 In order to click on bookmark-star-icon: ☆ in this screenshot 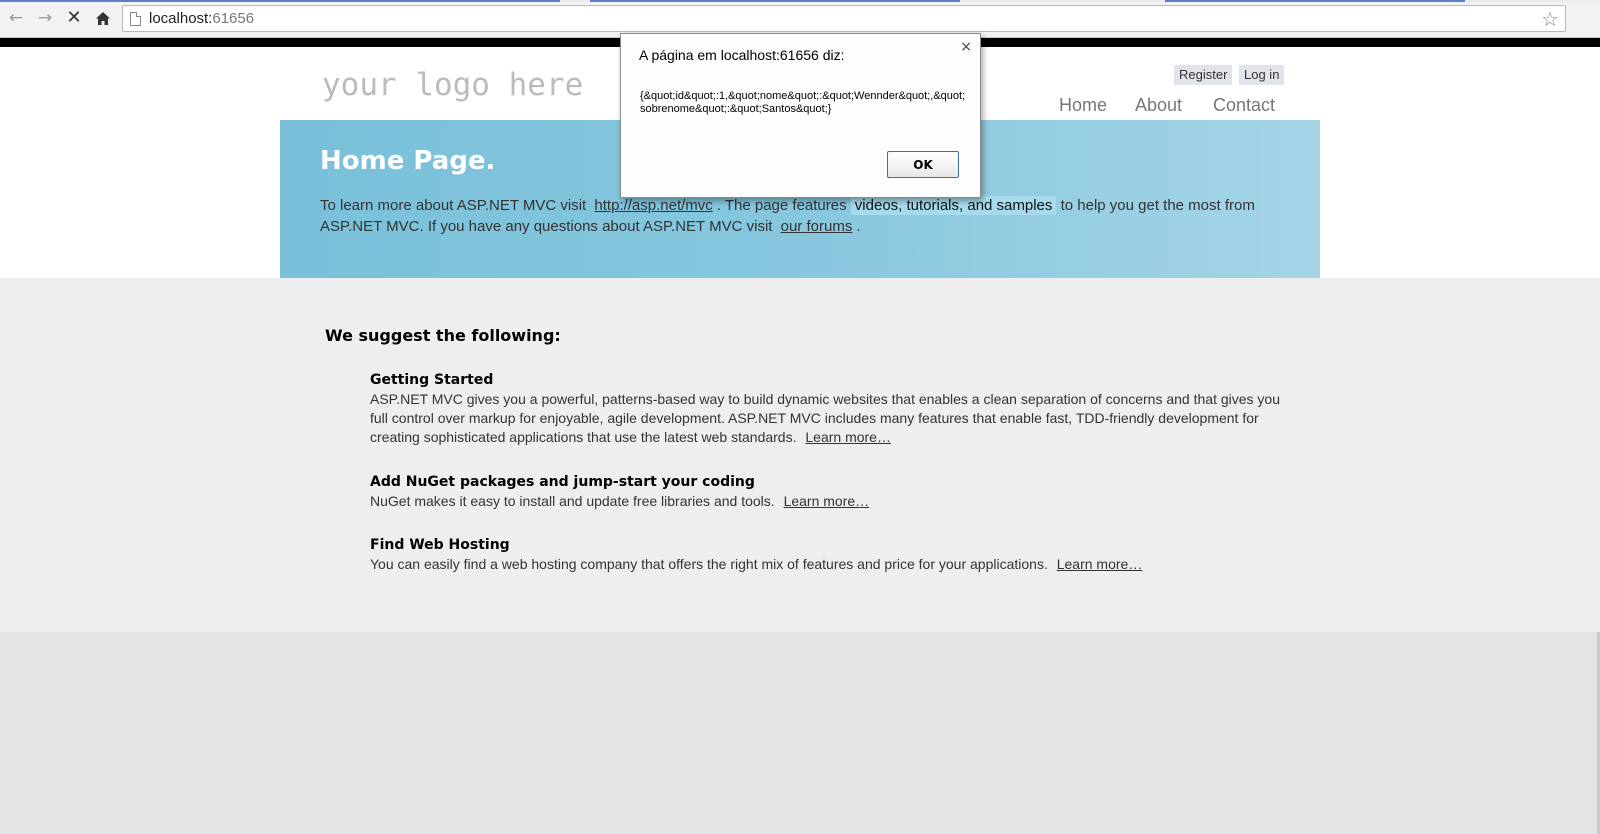, I will do `click(1550, 19)`.